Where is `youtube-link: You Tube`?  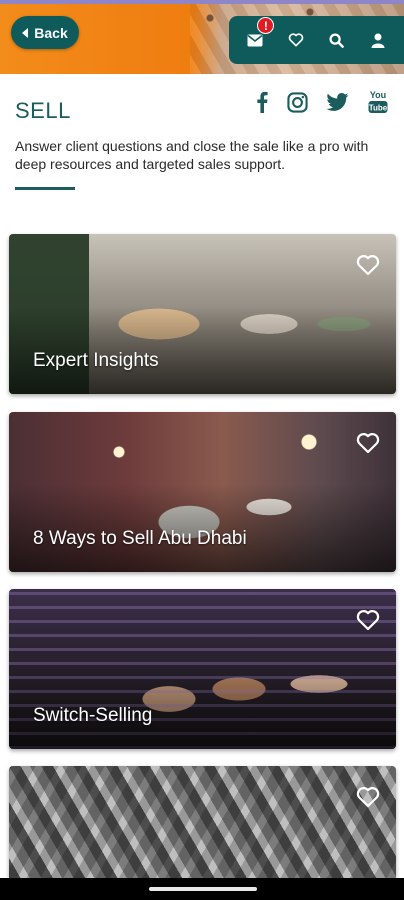
youtube-link: You Tube is located at coordinates (378, 102).